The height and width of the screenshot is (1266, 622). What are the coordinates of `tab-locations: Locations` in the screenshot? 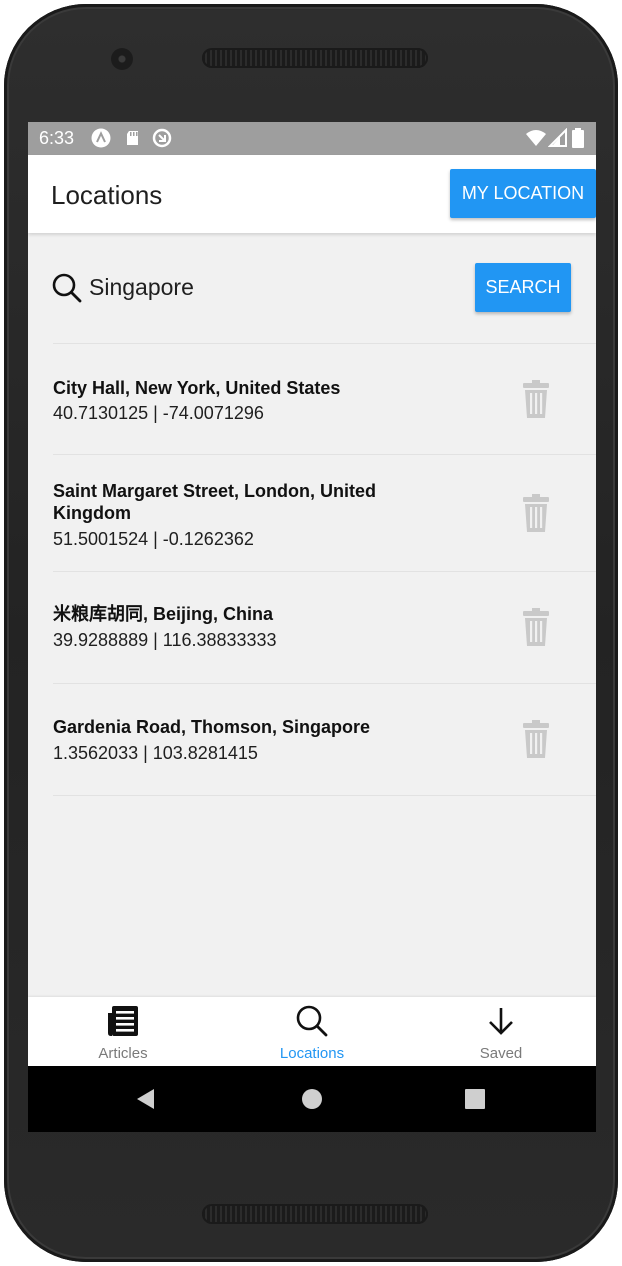 It's located at (312, 1031).